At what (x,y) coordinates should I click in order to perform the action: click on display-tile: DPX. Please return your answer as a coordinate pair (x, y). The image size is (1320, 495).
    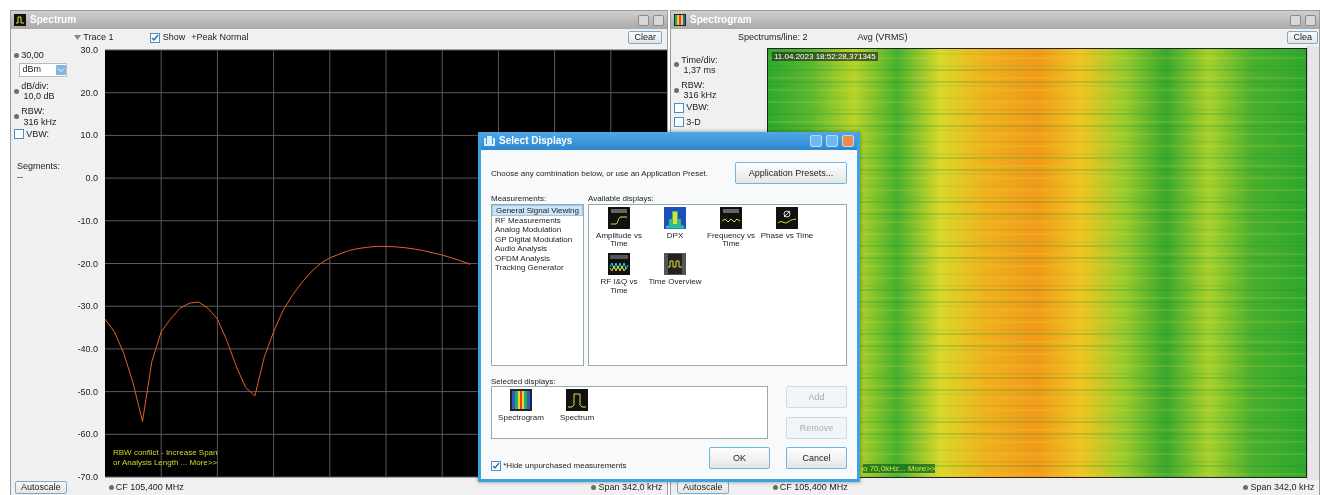
    Looking at the image, I should click on (675, 228).